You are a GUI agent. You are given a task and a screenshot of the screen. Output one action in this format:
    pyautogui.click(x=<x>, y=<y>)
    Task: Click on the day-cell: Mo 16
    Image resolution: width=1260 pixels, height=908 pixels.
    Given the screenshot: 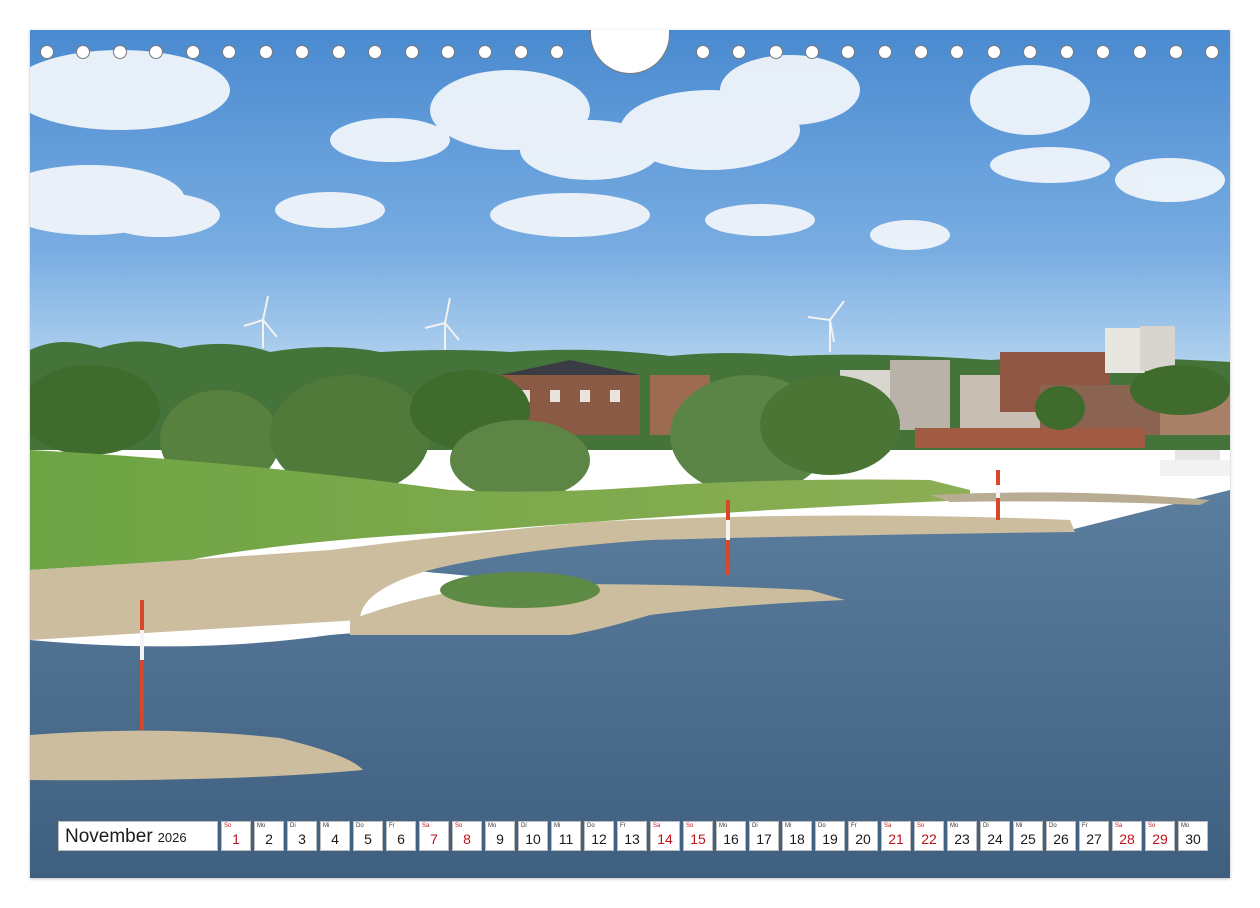 What is the action you would take?
    pyautogui.click(x=731, y=836)
    